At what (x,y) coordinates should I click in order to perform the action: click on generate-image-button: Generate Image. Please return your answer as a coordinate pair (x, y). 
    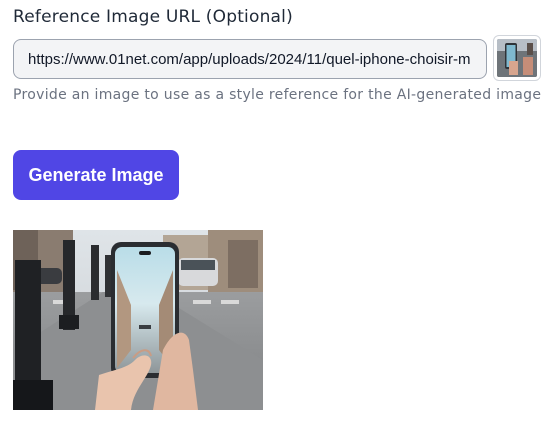
    Looking at the image, I should click on (96, 175).